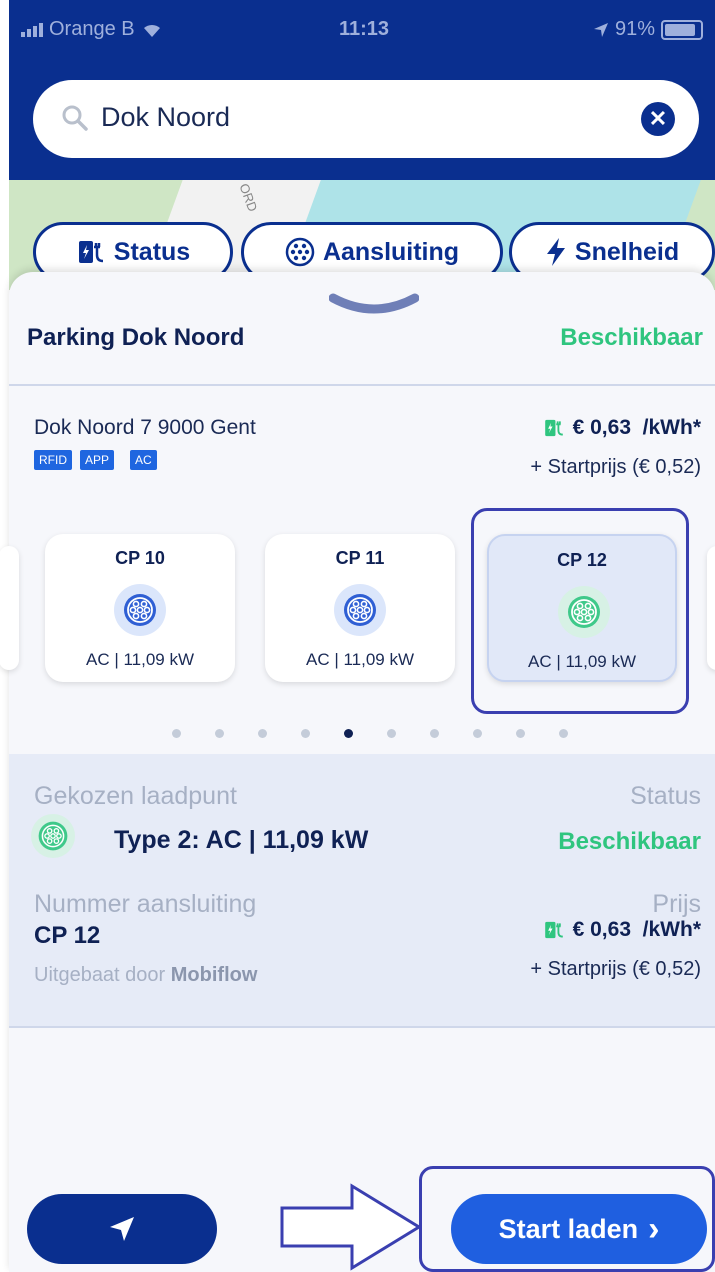 This screenshot has height=1272, width=715. Describe the element at coordinates (165, 117) in the screenshot. I see `search-input: Dok Noord` at that location.